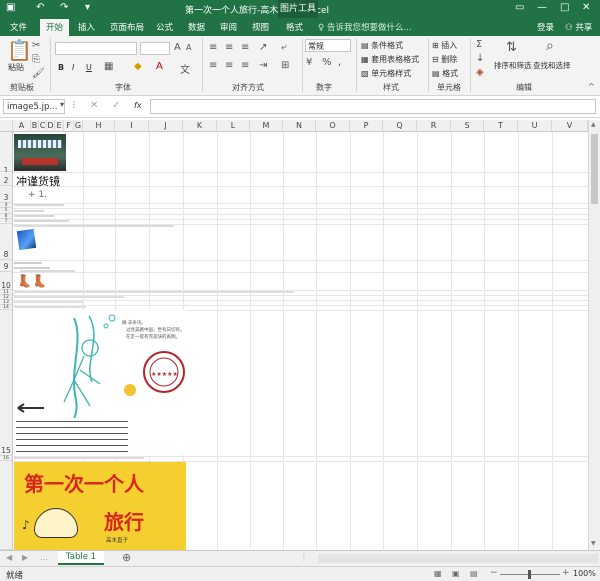 The height and width of the screenshot is (581, 600). What do you see at coordinates (127, 27) in the screenshot?
I see `tab-page-layout: 页面布局` at bounding box center [127, 27].